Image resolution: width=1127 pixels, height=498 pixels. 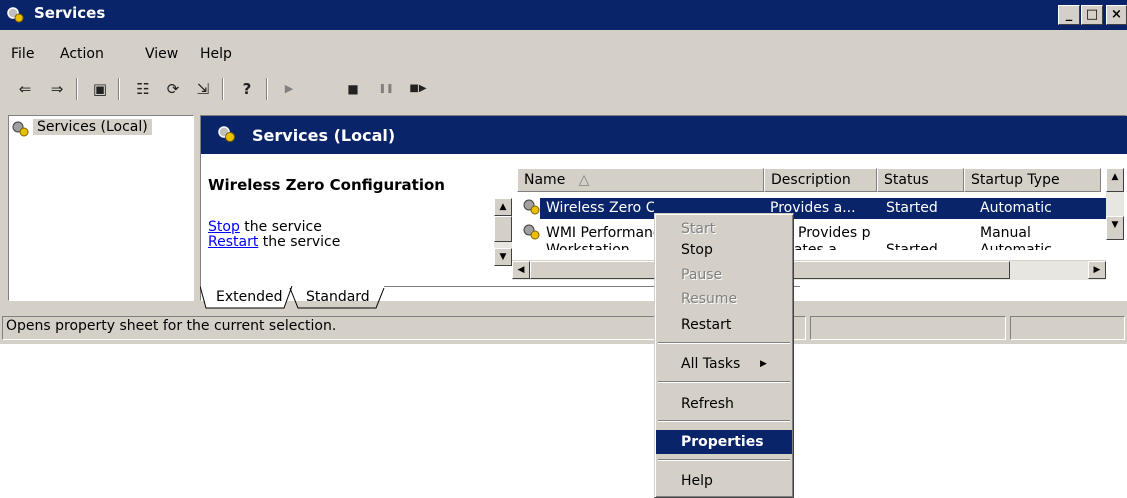 I want to click on close-button: ×, so click(x=1116, y=15).